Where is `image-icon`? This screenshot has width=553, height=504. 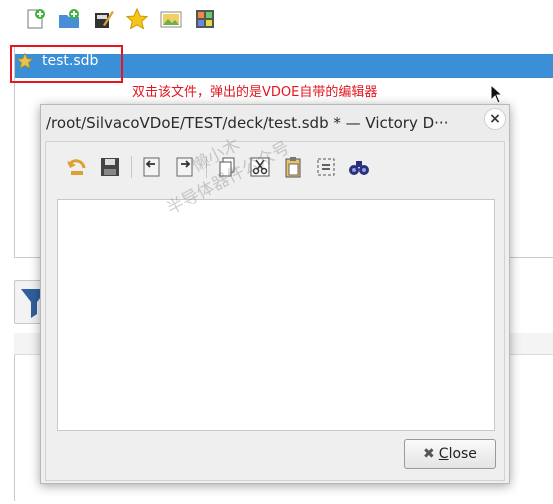
image-icon is located at coordinates (171, 19).